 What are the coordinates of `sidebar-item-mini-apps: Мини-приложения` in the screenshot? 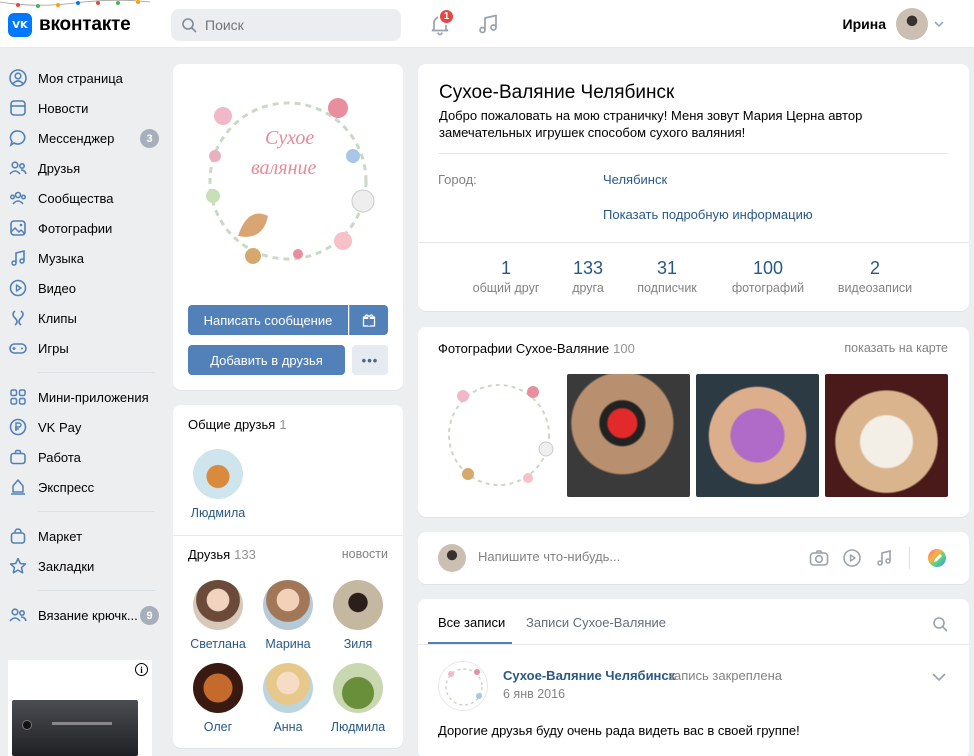 It's located at (82, 397).